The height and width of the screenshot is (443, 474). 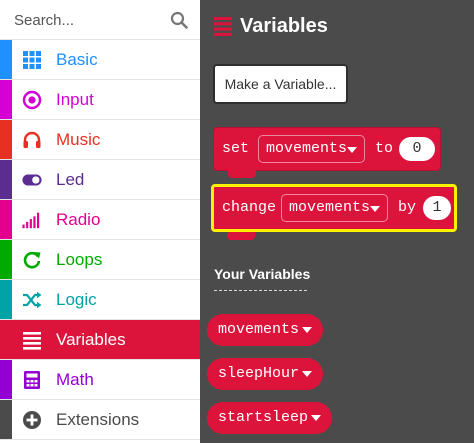 What do you see at coordinates (32, 140) in the screenshot?
I see `headphones-icon` at bounding box center [32, 140].